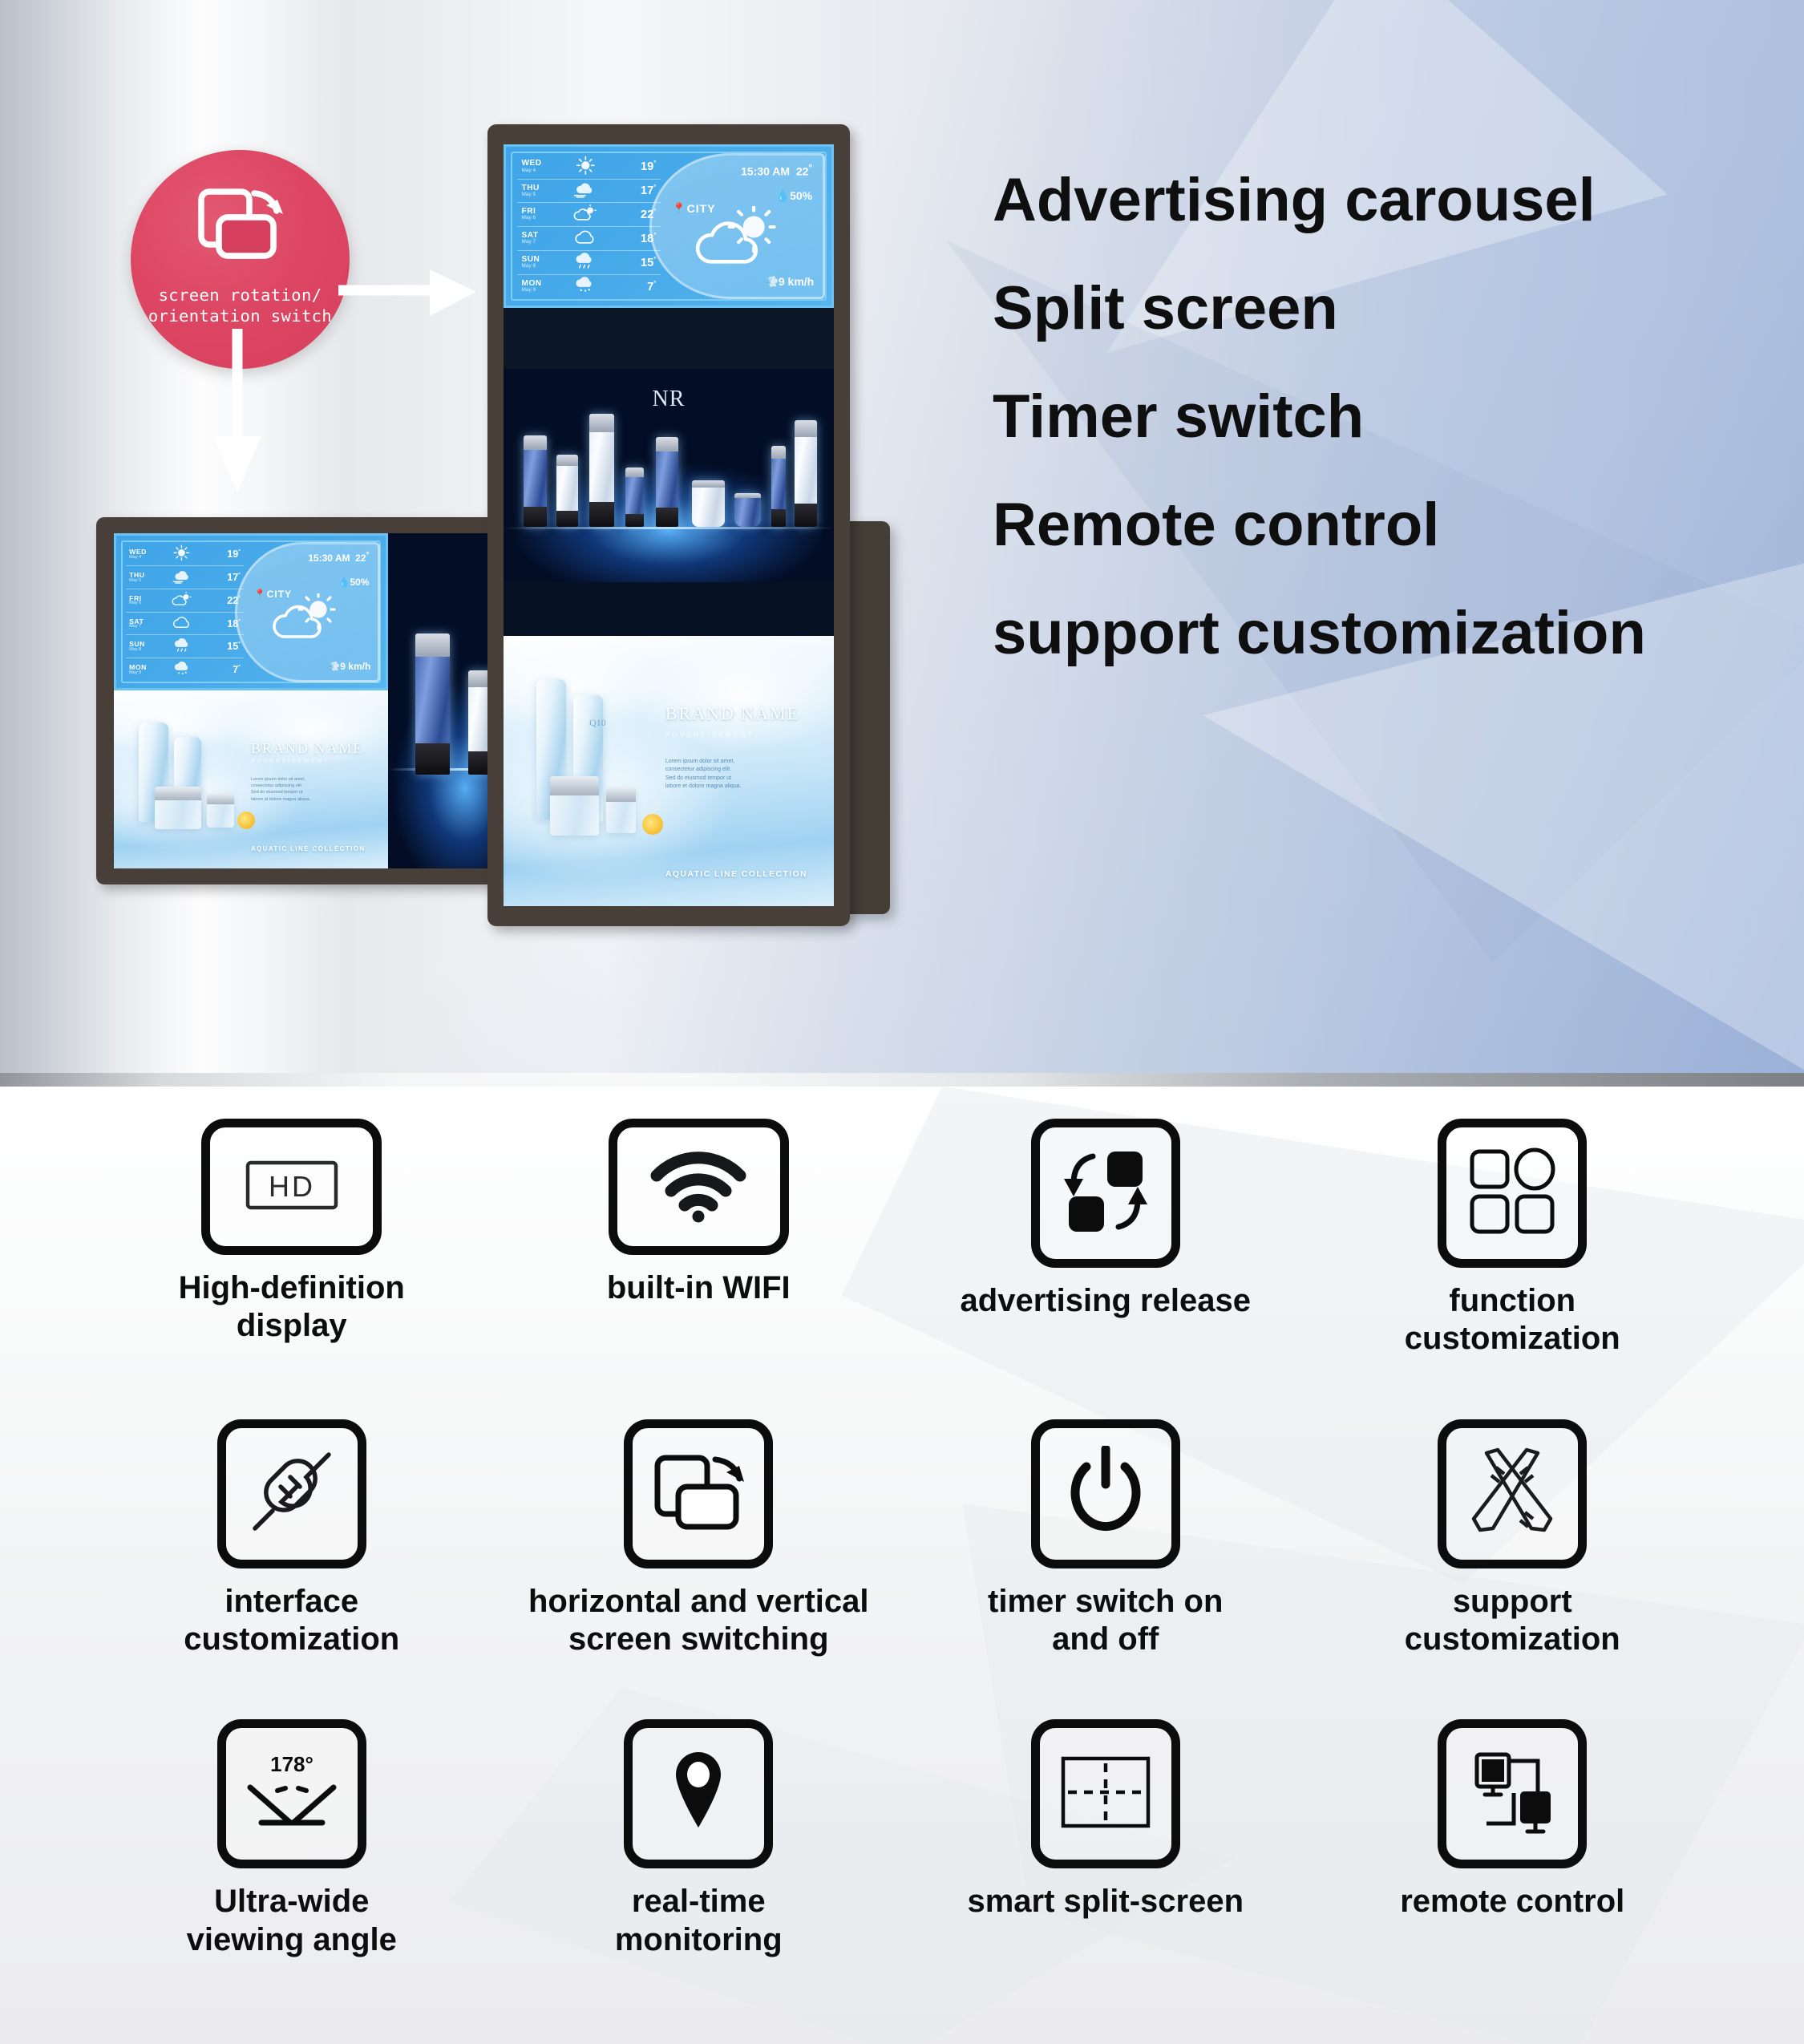 This screenshot has width=1804, height=2044. I want to click on vertical-display-spacer, so click(669, 339).